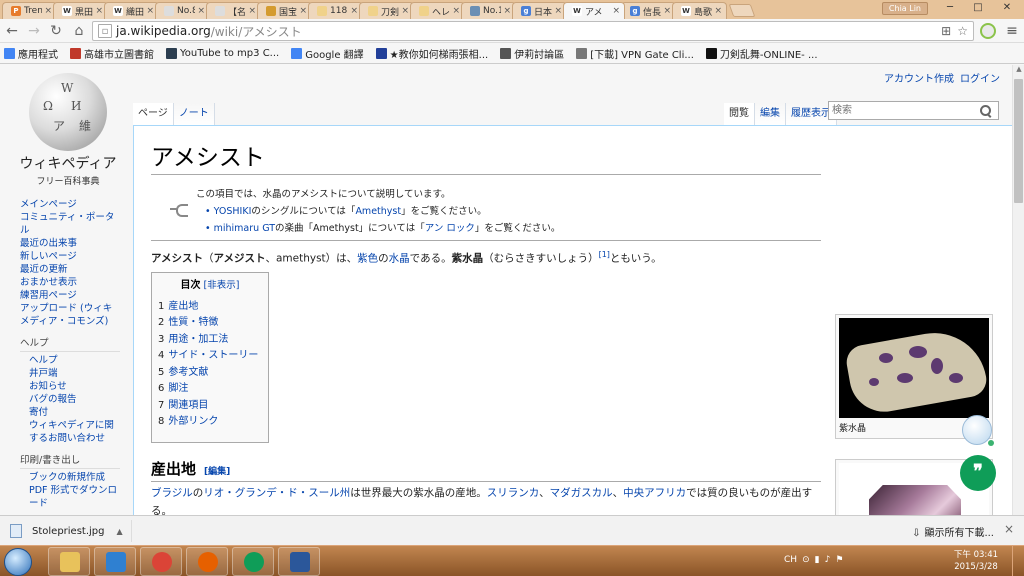 The image size is (1024, 576). What do you see at coordinates (70, 315) in the screenshot?
I see `sidebar-nav-link: アップロード (ウィキメディア・コモンズ)` at bounding box center [70, 315].